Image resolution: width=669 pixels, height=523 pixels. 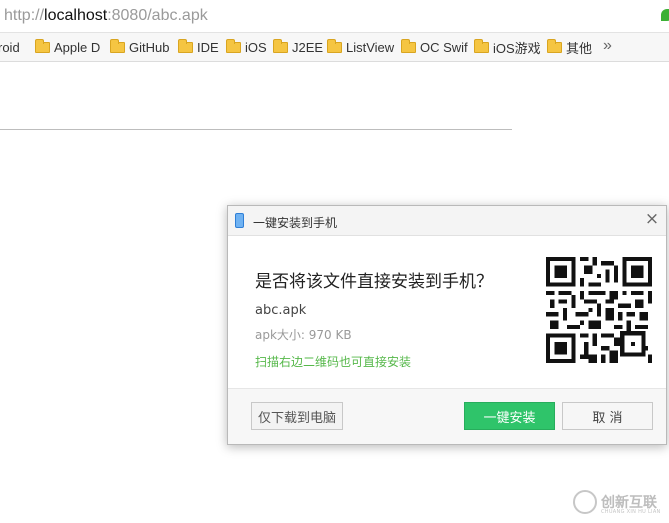 I want to click on bookmark-folder: ListView, so click(x=360, y=47).